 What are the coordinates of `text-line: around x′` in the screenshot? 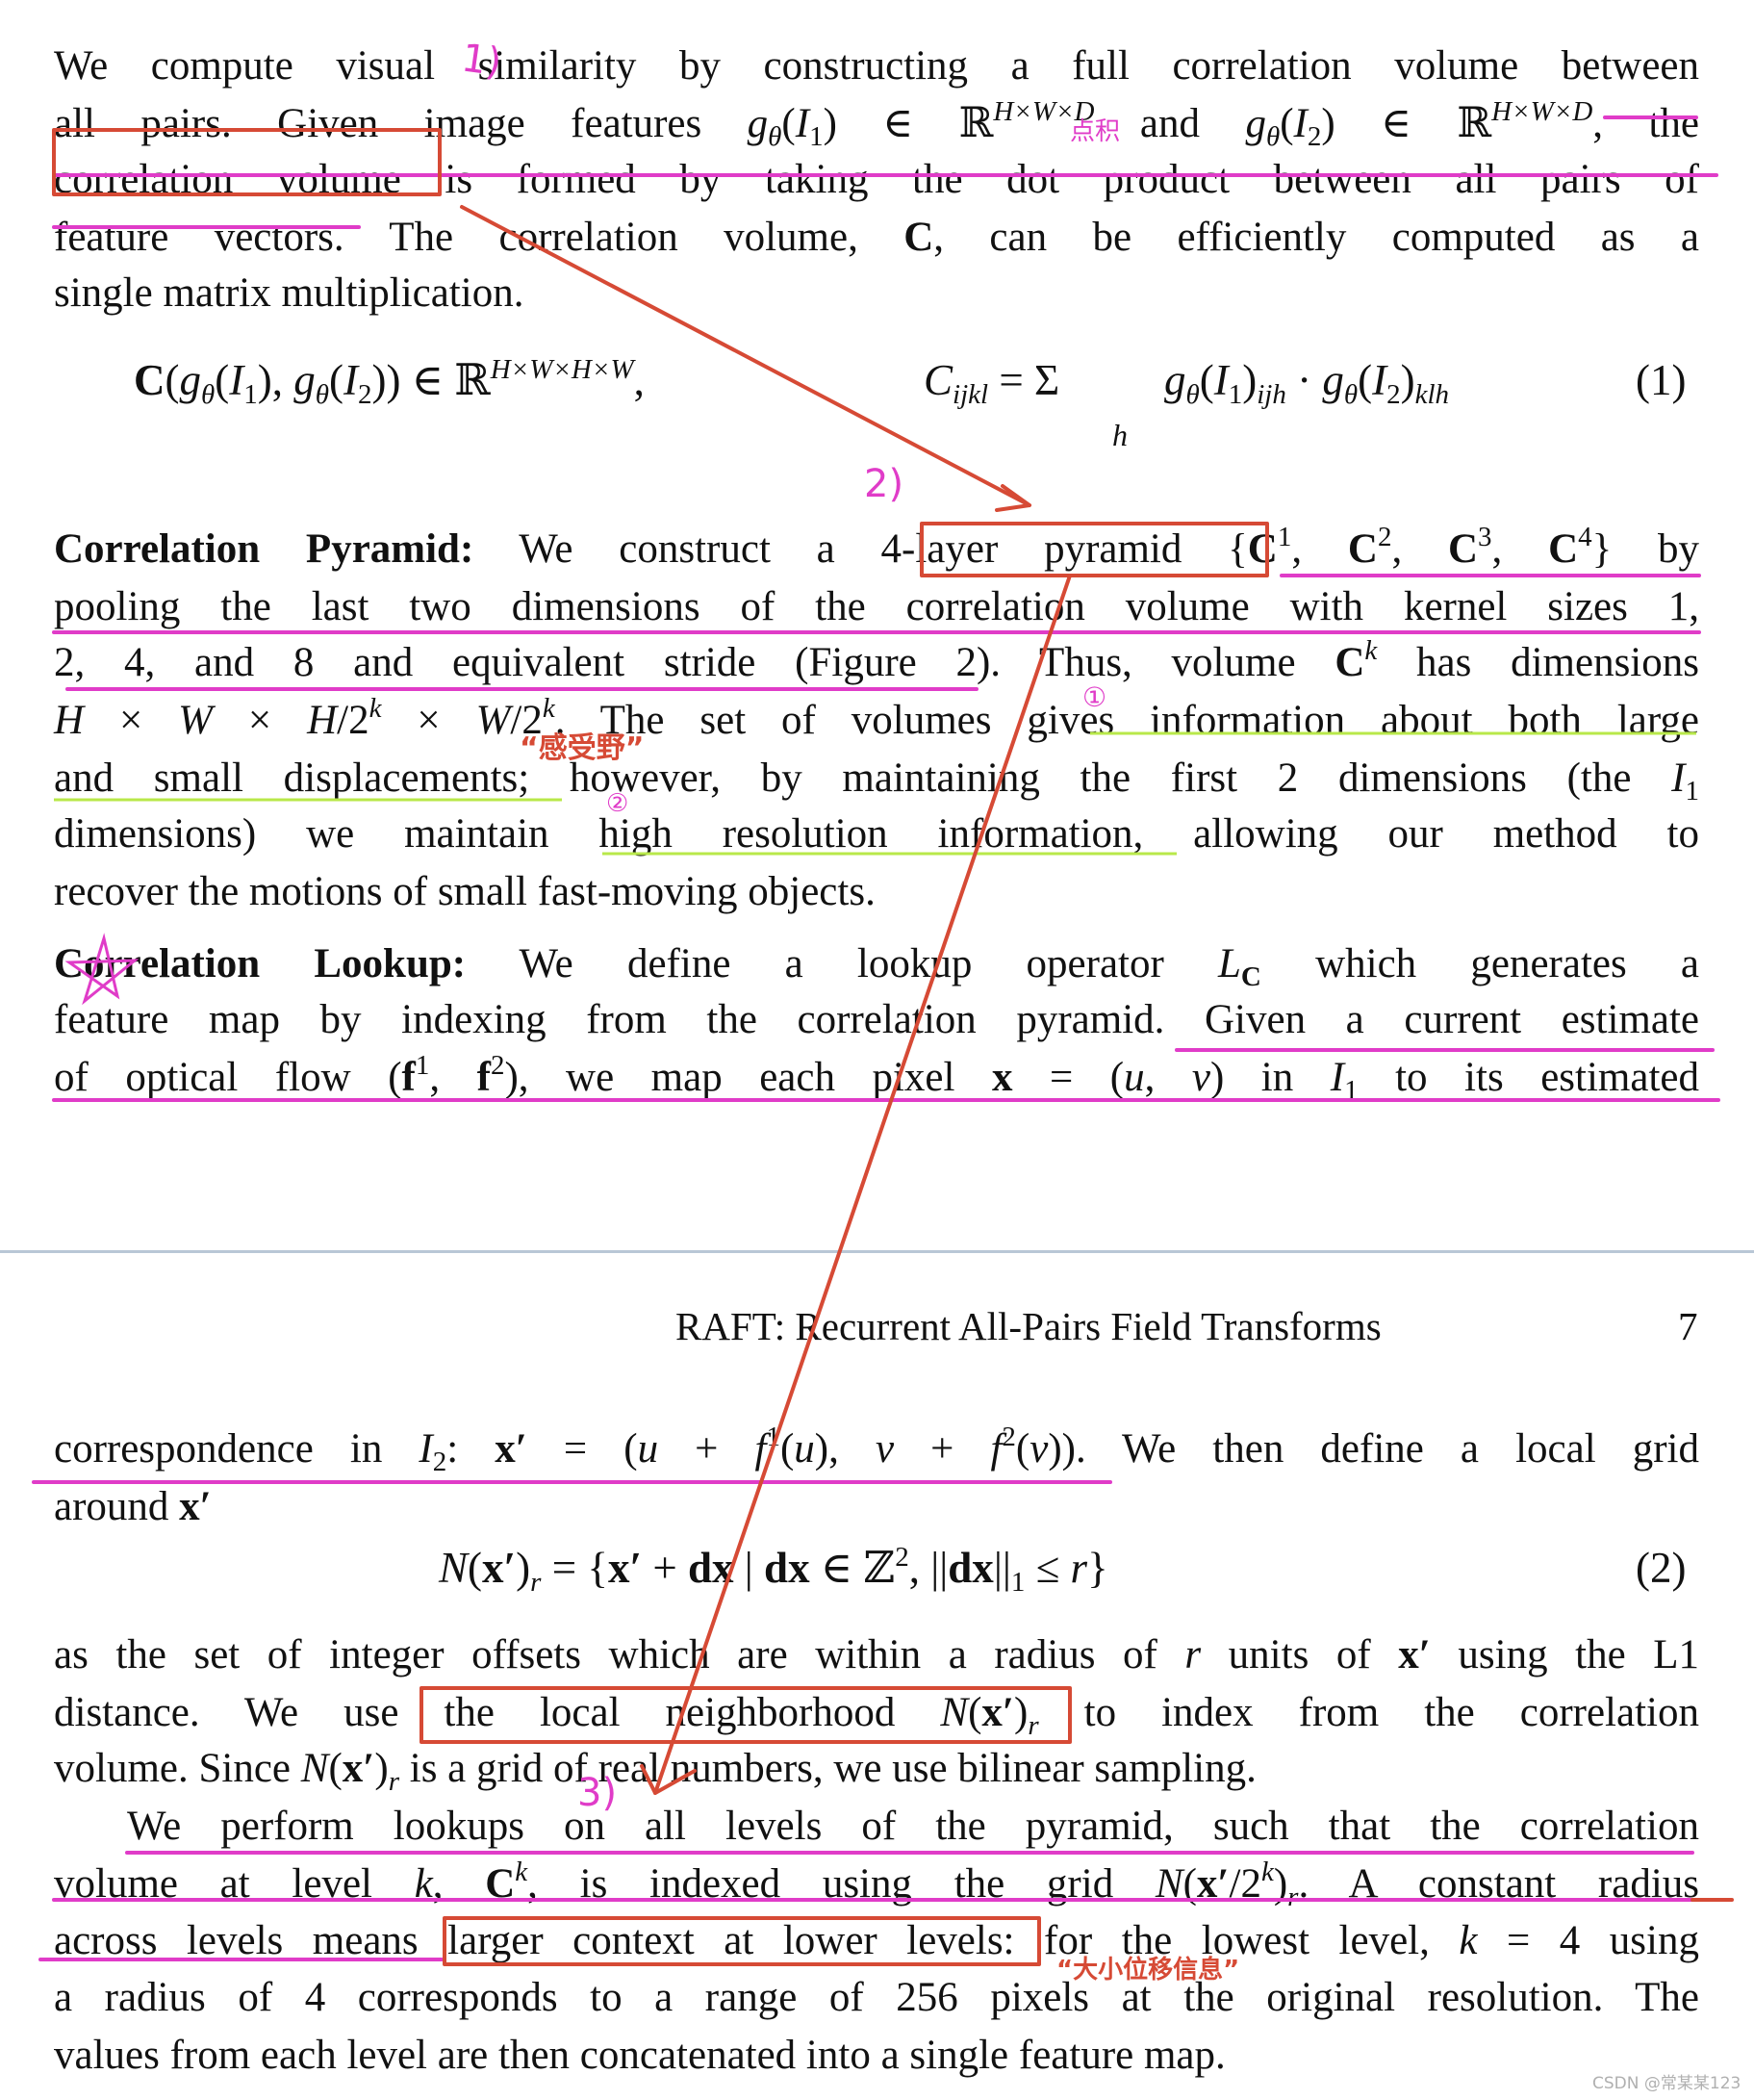 It's located at (876, 1506).